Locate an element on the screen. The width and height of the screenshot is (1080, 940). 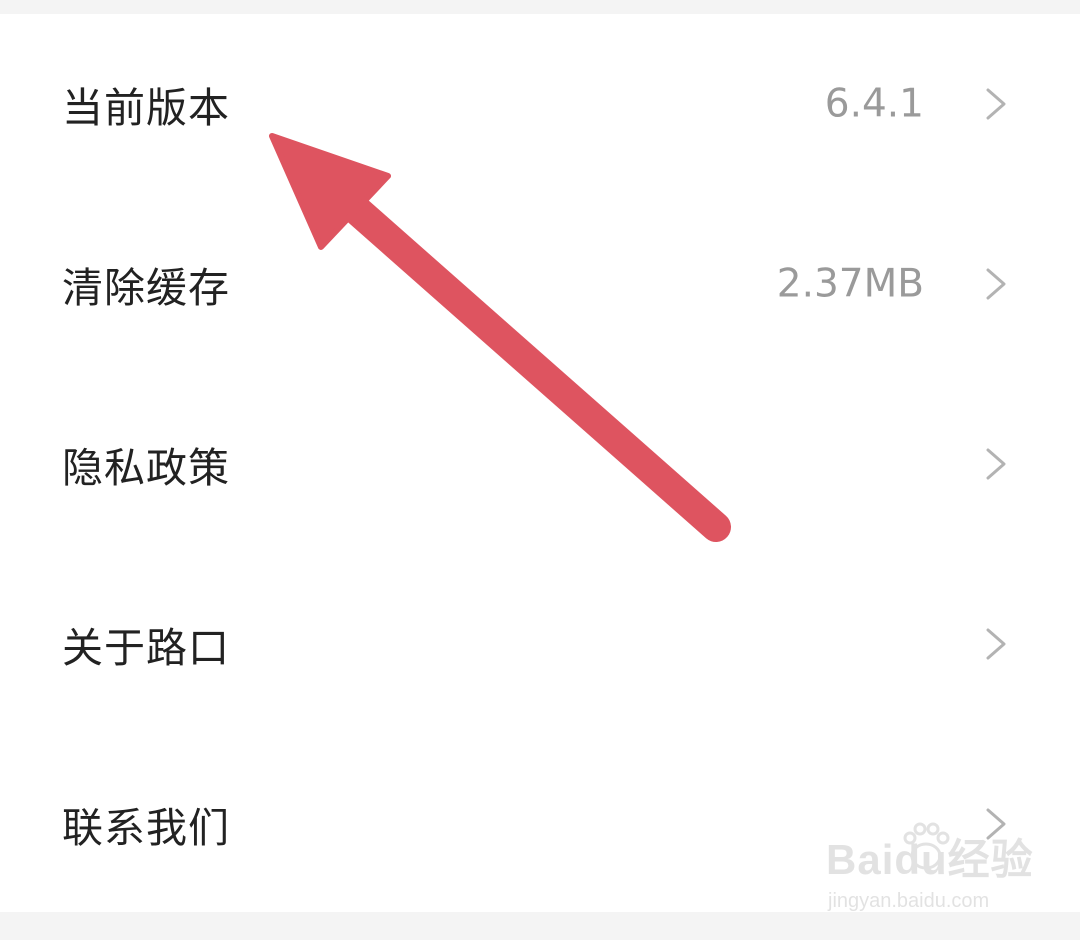
watermark-url: jingyan.baidu.com is located at coordinates (909, 901).